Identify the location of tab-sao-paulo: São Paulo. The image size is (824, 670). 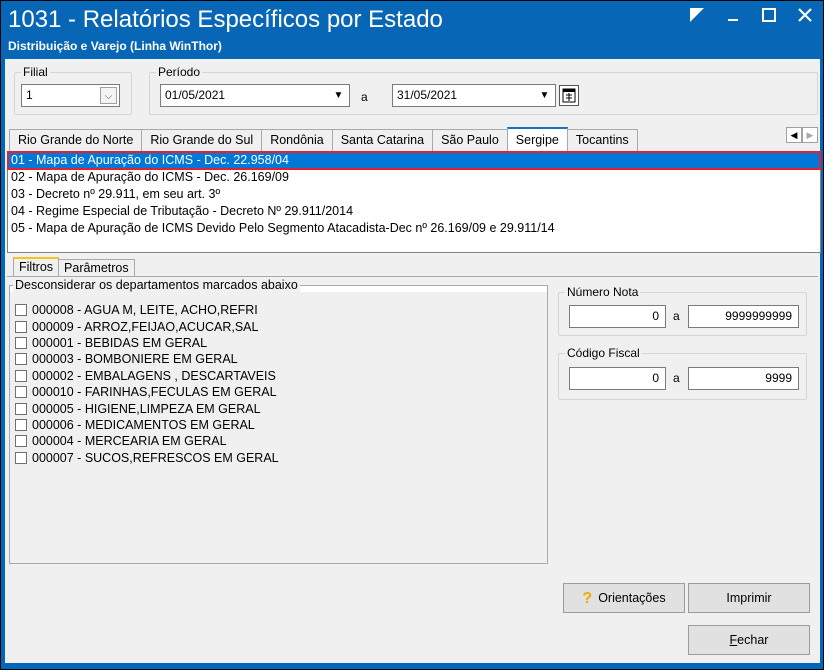
(470, 140).